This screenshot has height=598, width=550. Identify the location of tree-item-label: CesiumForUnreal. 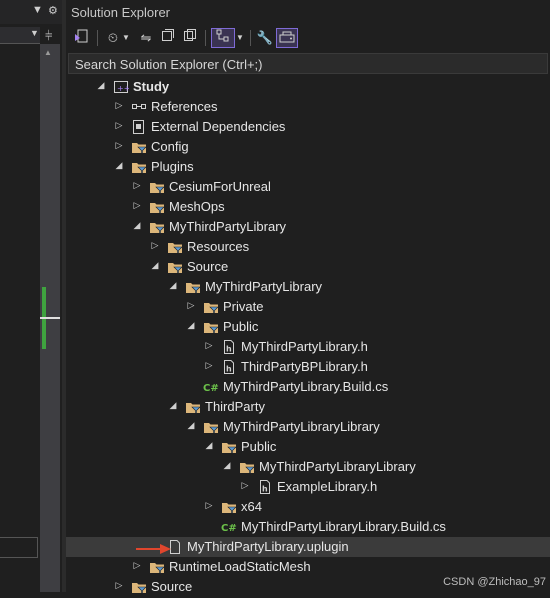
(220, 186).